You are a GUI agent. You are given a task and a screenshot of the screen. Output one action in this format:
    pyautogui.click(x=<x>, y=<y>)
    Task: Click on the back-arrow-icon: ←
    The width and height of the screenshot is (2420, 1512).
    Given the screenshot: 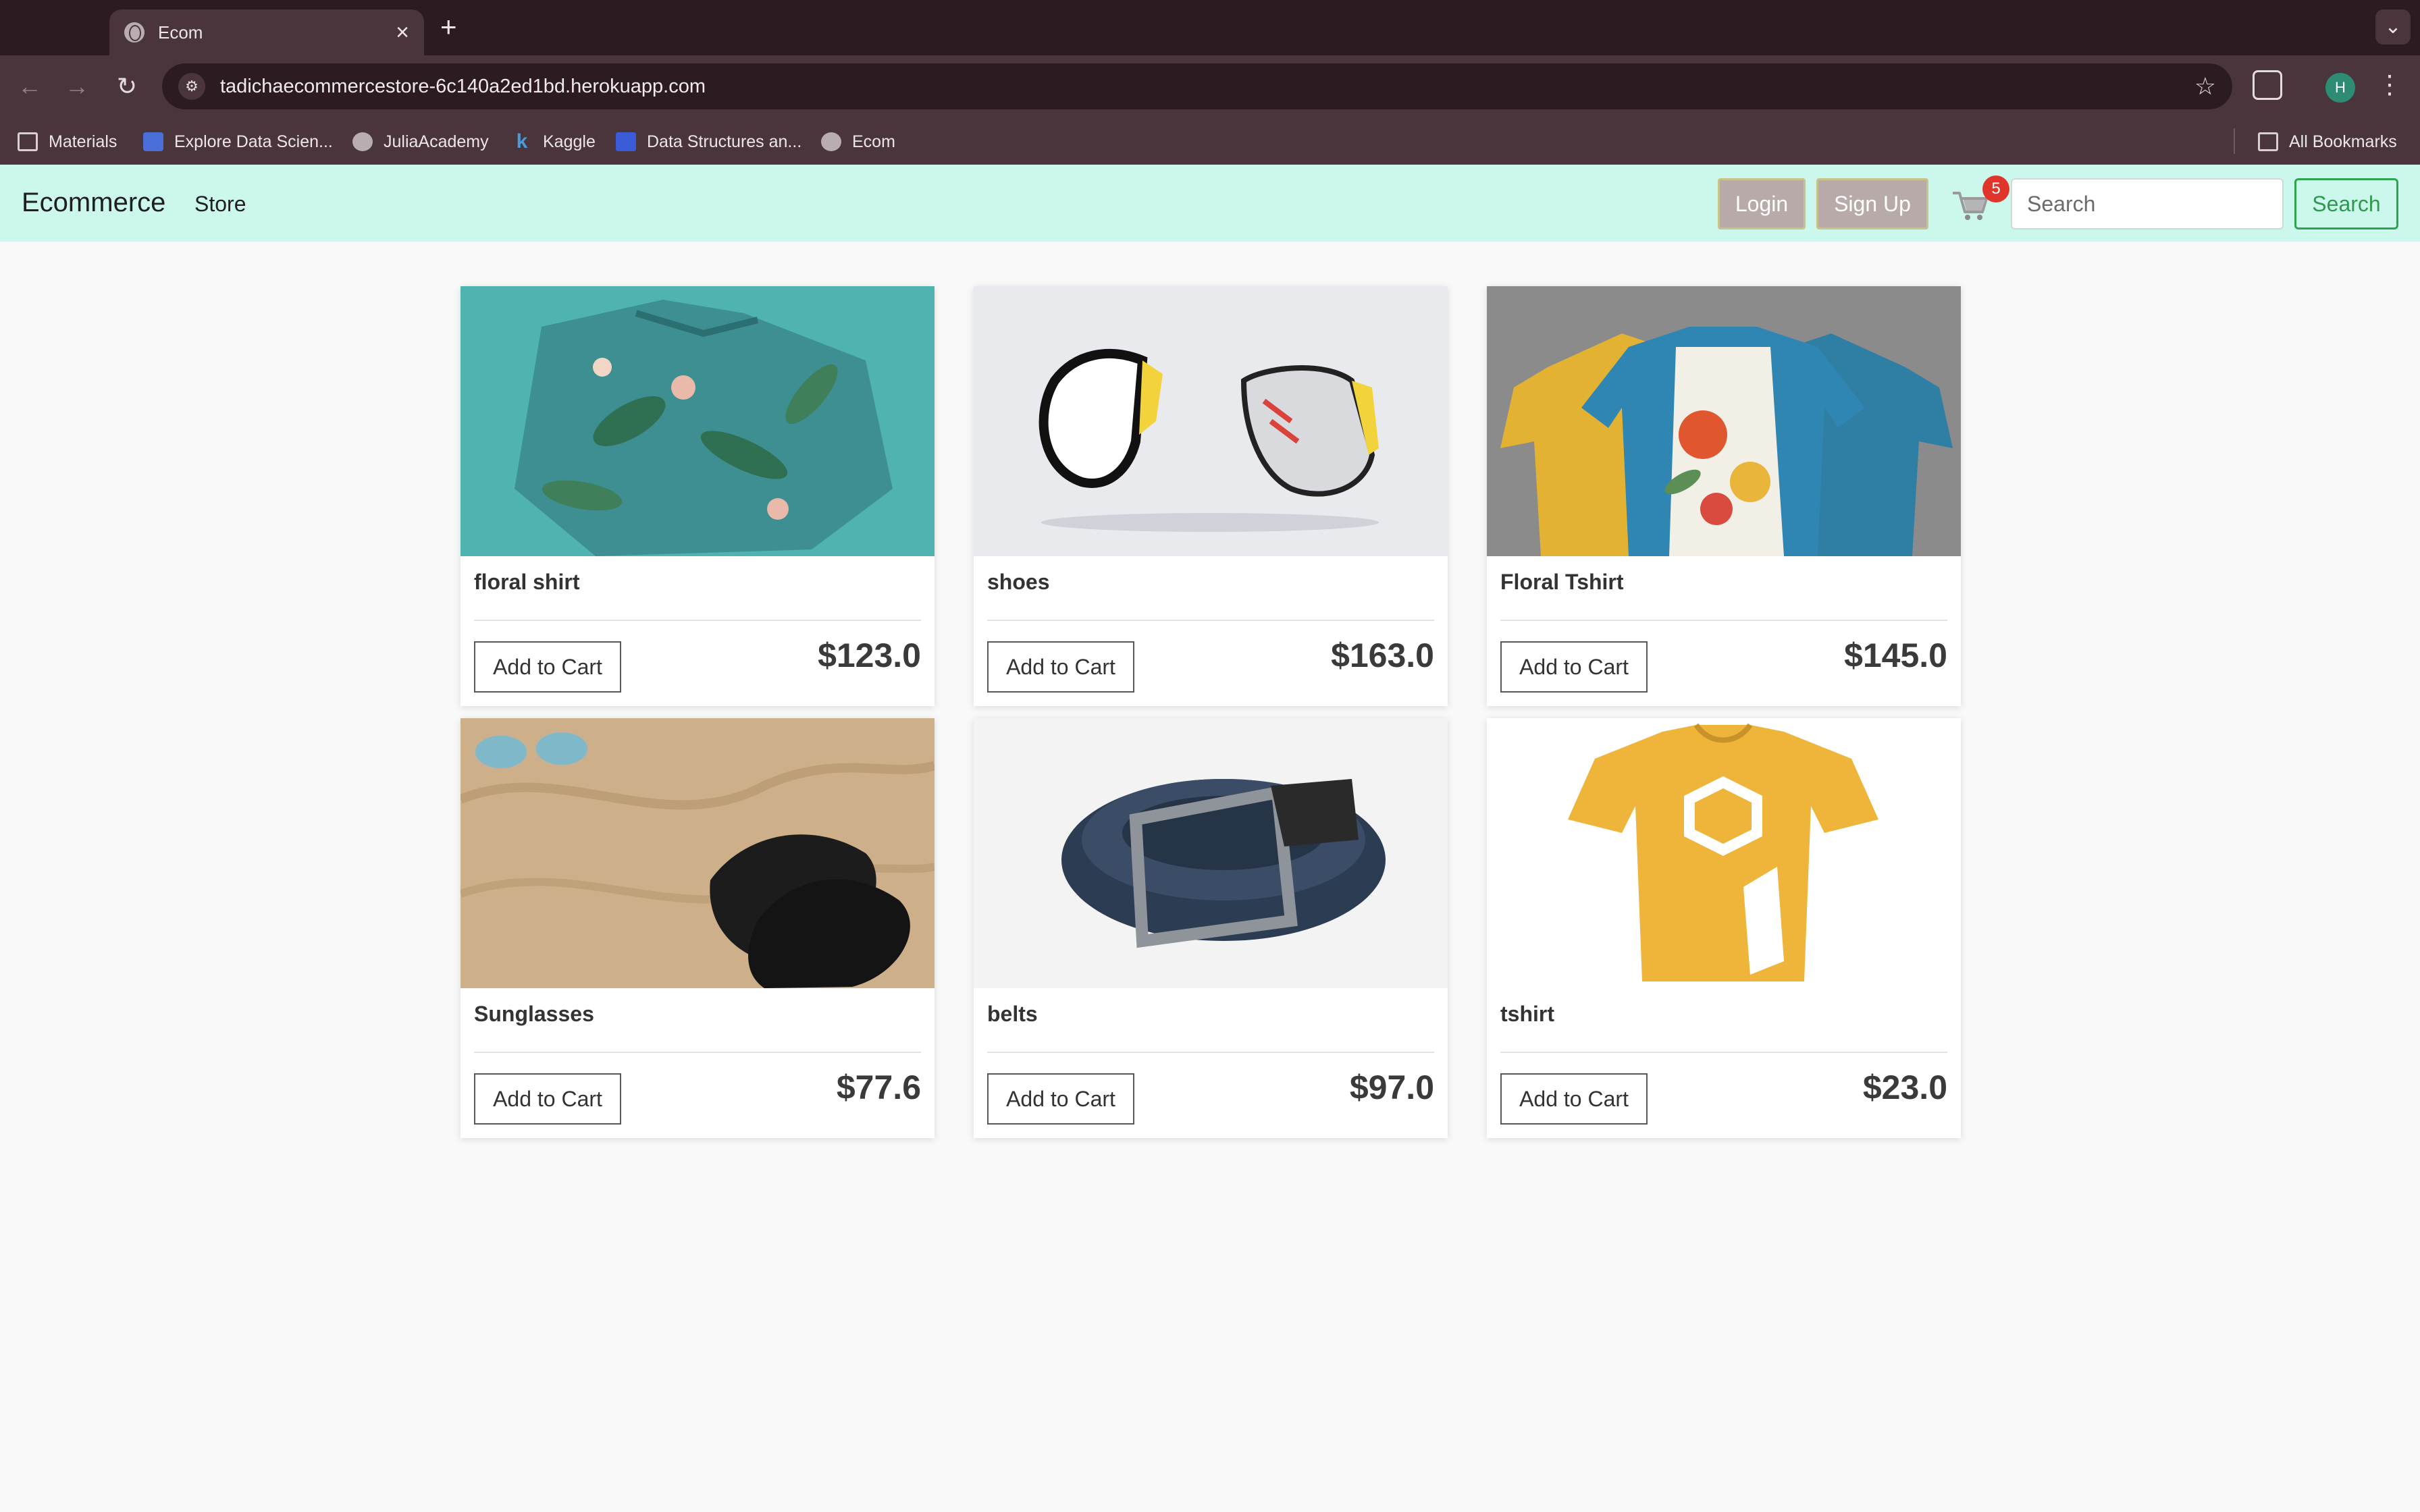 What is the action you would take?
    pyautogui.click(x=29, y=87)
    